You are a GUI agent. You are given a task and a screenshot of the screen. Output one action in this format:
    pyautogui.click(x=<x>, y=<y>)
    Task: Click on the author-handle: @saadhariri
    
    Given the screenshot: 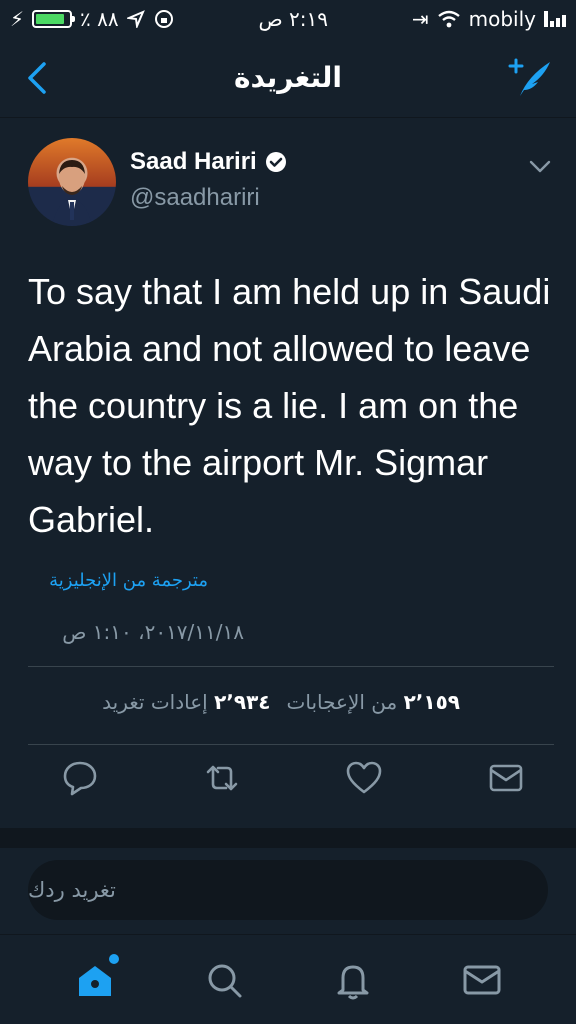 What is the action you would take?
    pyautogui.click(x=195, y=198)
    